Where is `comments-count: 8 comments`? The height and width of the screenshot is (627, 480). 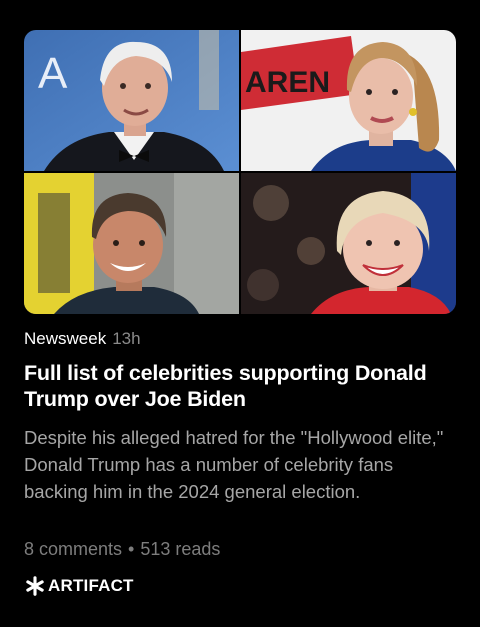 comments-count: 8 comments is located at coordinates (73, 549).